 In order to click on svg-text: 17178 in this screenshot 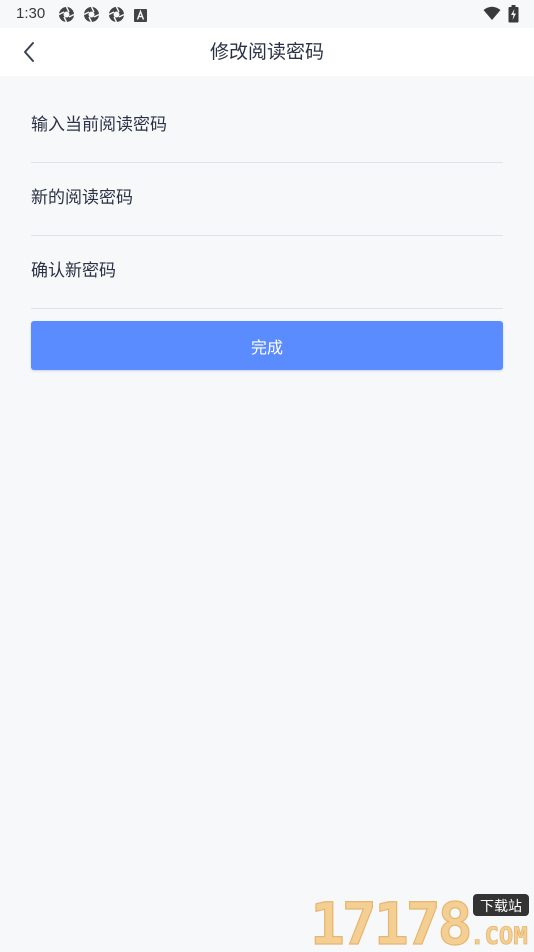, I will do `click(390, 919)`.